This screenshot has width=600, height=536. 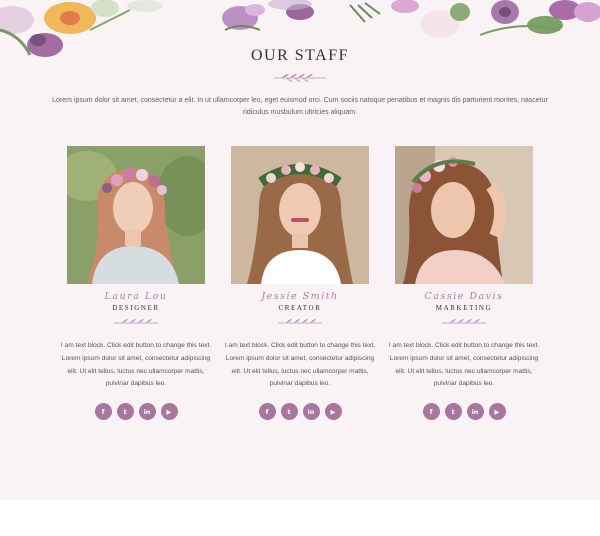 What do you see at coordinates (136, 308) in the screenshot?
I see `staff-role: DESIGNER` at bounding box center [136, 308].